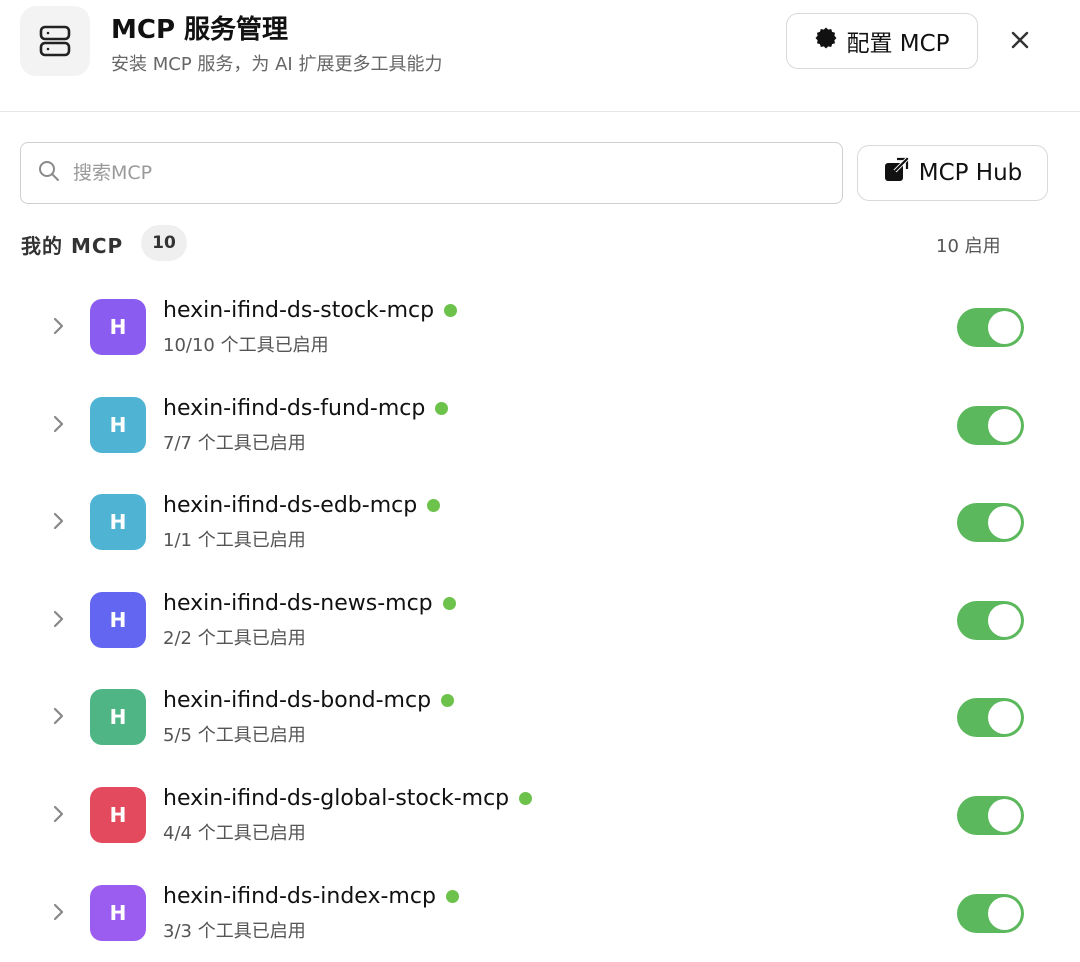  Describe the element at coordinates (336, 798) in the screenshot. I see `mcp-name: hexin-ifind-ds-global-stock-mcp` at that location.